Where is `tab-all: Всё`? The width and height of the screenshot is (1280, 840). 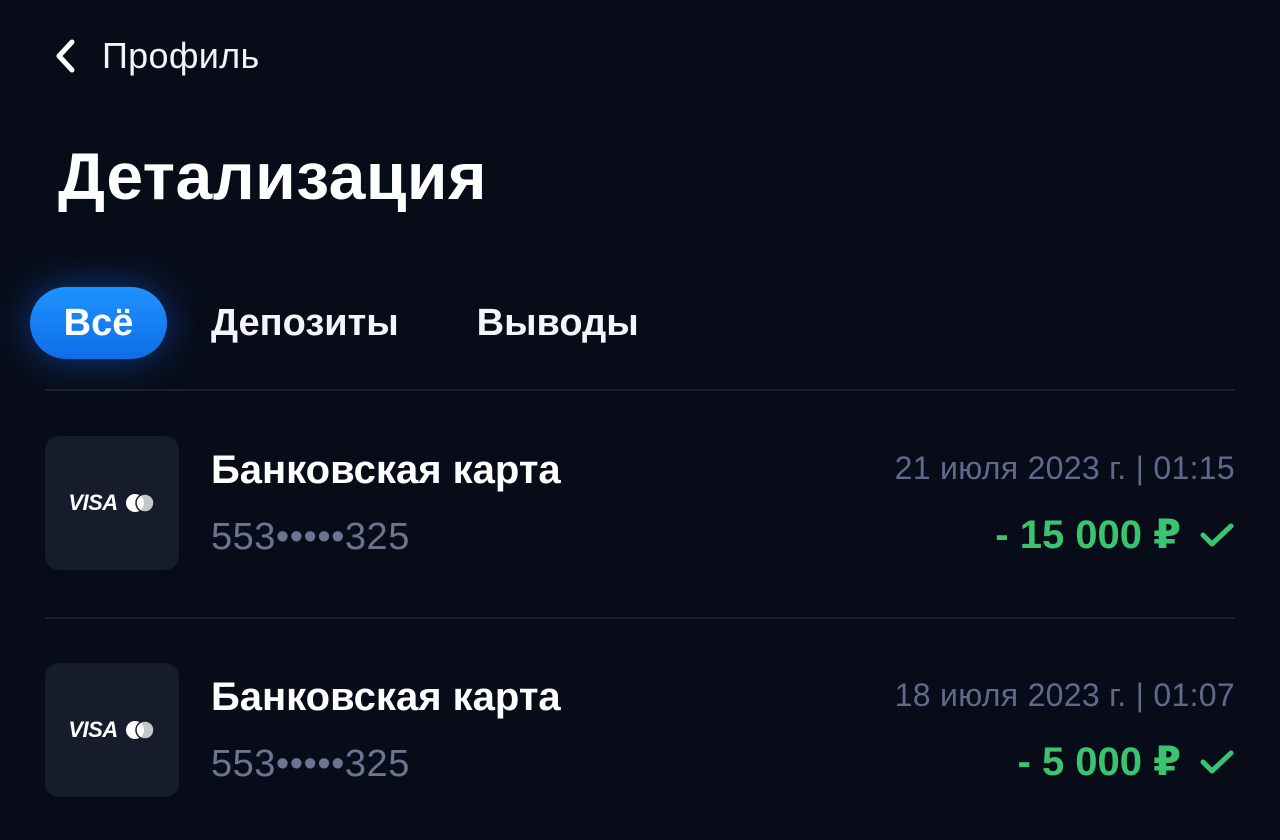
tab-all: Всё is located at coordinates (98, 323).